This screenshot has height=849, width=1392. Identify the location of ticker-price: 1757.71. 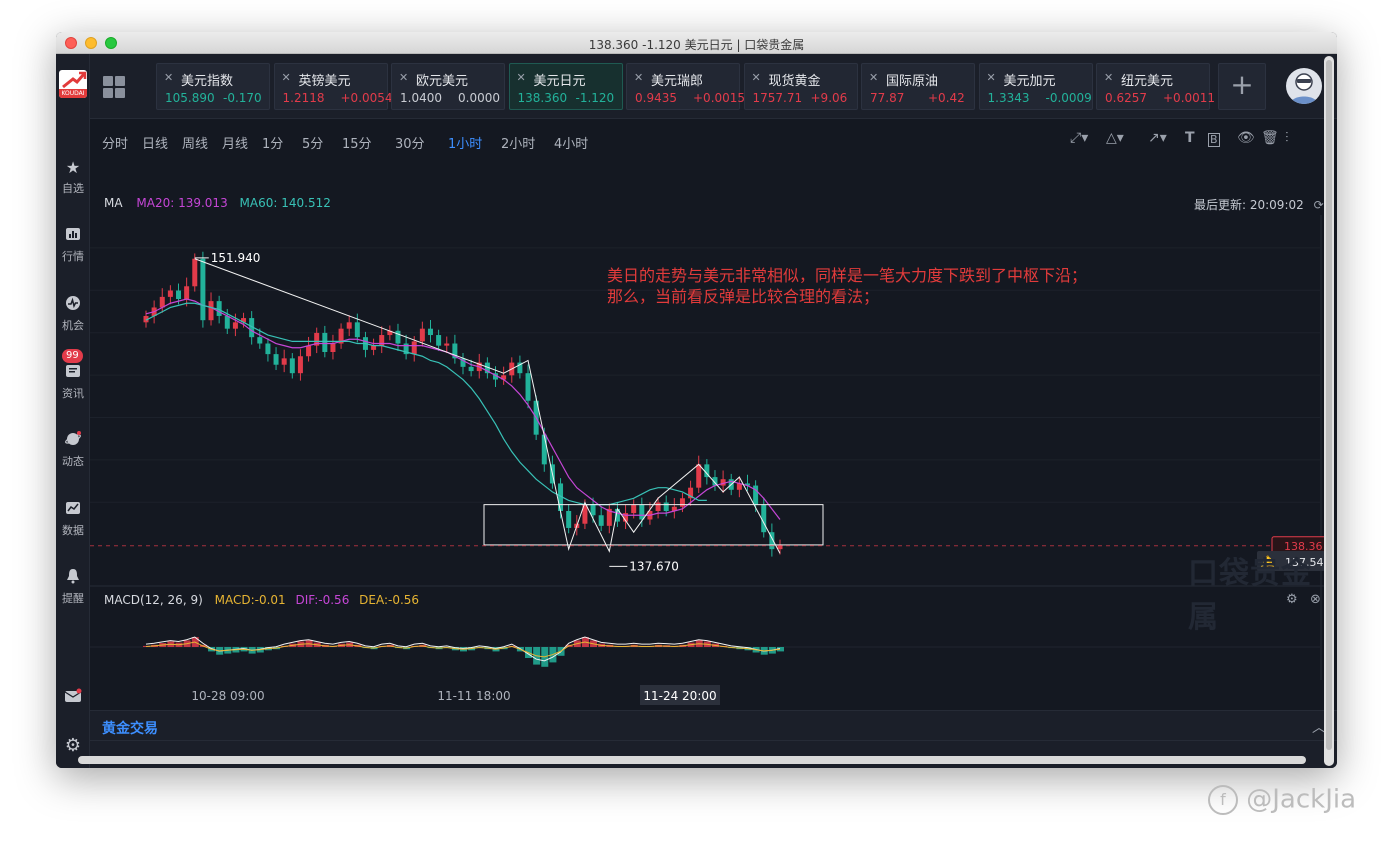
(777, 98).